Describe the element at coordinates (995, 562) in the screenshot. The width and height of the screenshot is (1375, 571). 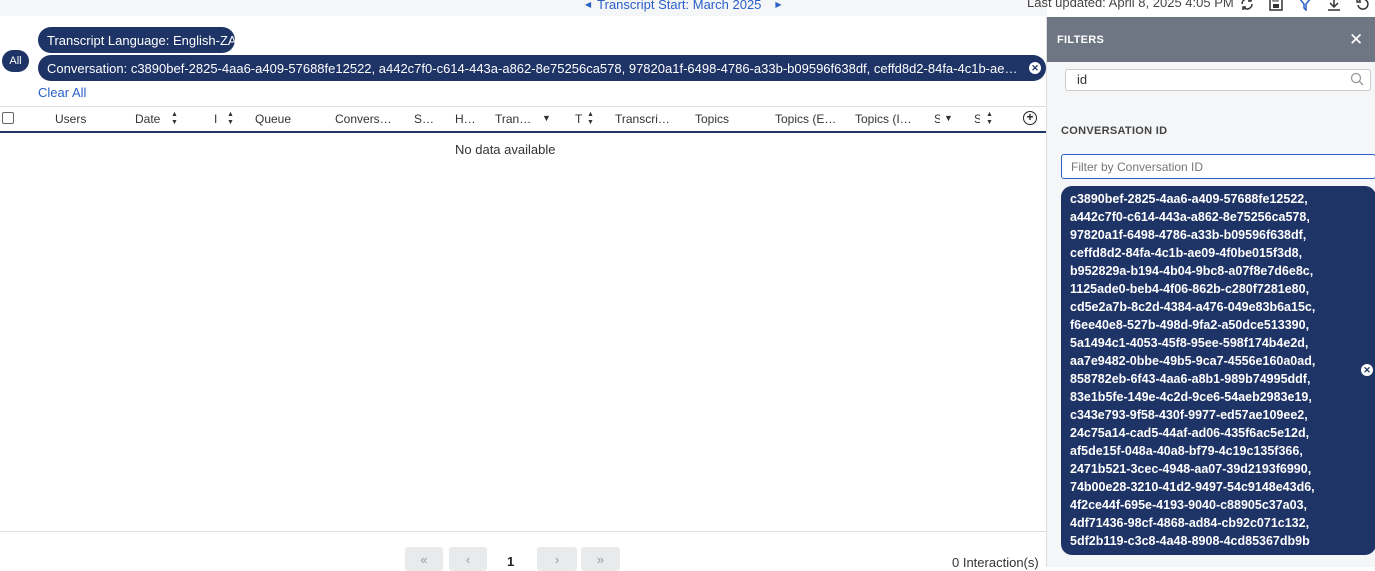
I see `interaction-count: 0 Interaction(s)` at that location.